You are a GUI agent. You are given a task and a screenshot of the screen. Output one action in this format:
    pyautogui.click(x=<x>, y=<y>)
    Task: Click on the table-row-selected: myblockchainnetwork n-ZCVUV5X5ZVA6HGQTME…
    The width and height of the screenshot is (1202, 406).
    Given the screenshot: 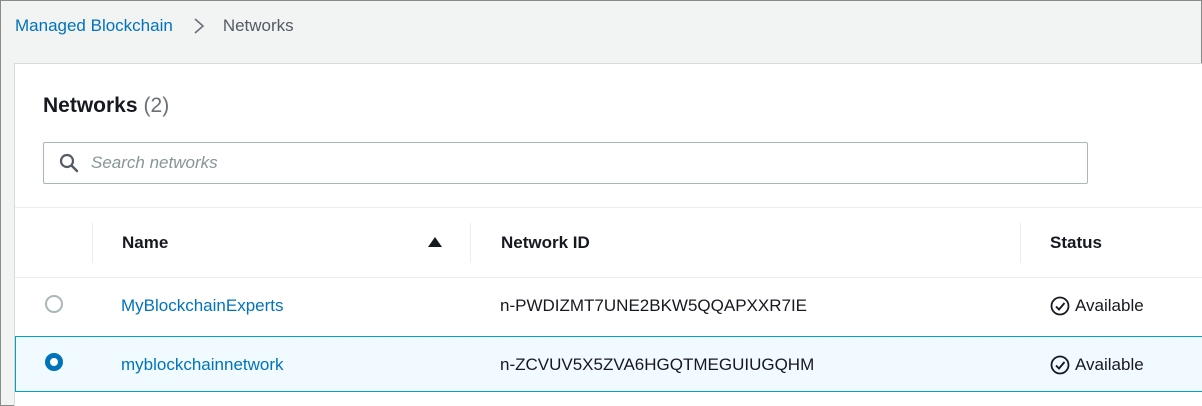 What is the action you would take?
    pyautogui.click(x=608, y=364)
    